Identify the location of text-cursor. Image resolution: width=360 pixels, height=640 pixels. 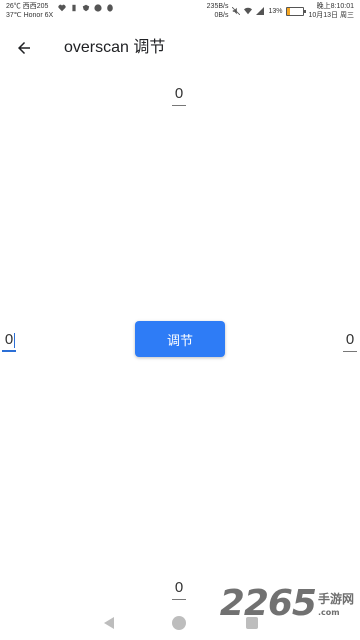
(14, 340).